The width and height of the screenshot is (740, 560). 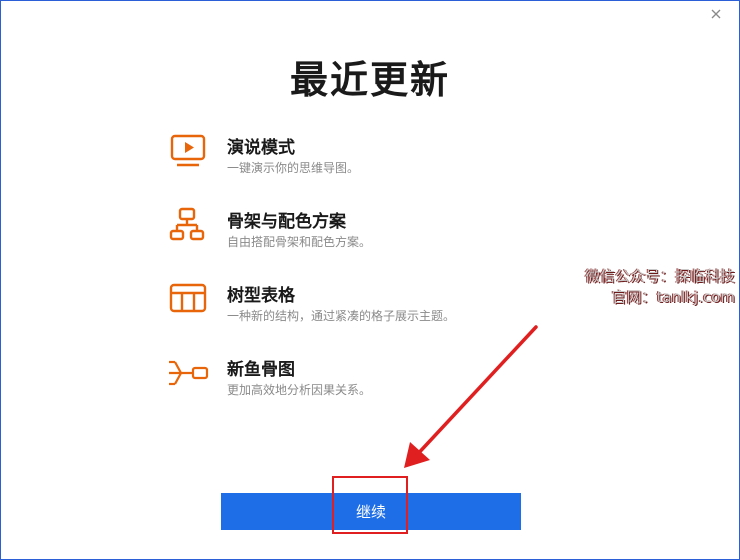 What do you see at coordinates (369, 80) in the screenshot?
I see `dialog-title: 最近更新` at bounding box center [369, 80].